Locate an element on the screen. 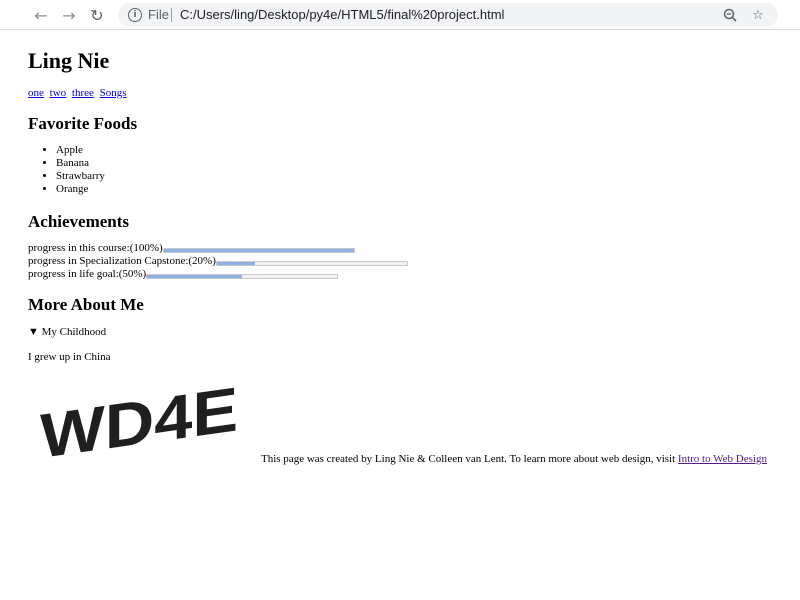 The width and height of the screenshot is (800, 600). star-icon: ☆ is located at coordinates (758, 15).